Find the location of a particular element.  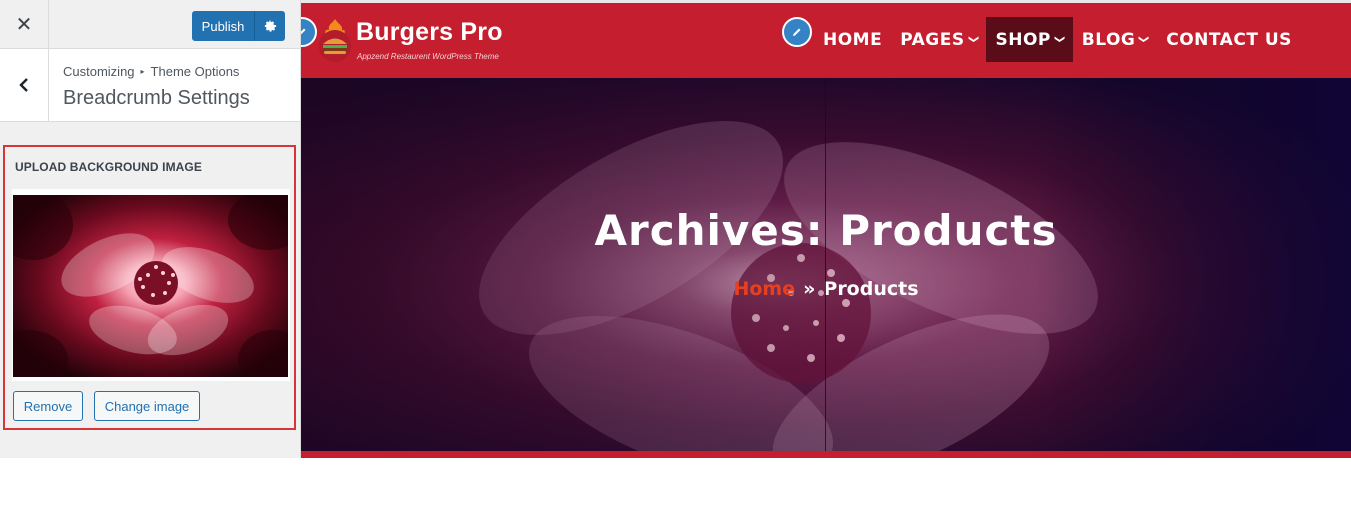

back-button is located at coordinates (24, 85).